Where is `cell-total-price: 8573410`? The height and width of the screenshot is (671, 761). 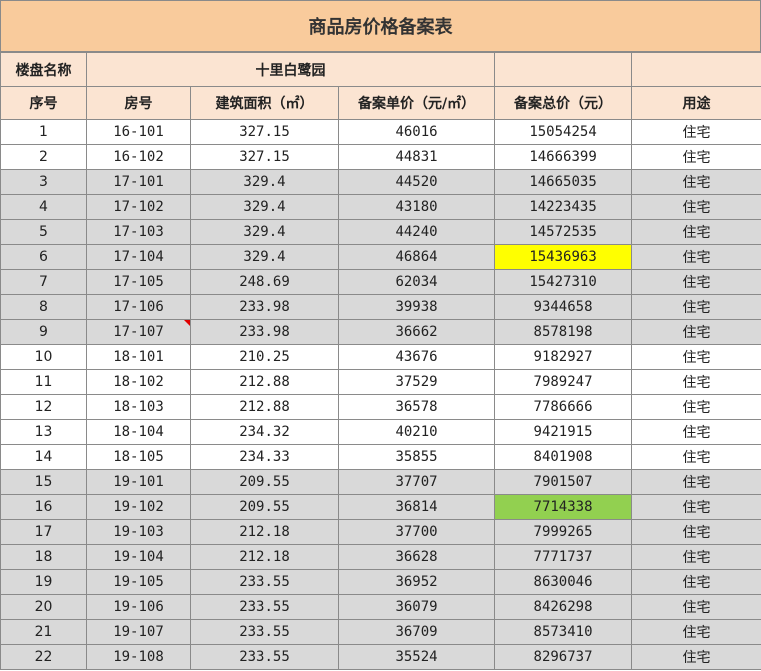
cell-total-price: 8573410 is located at coordinates (563, 632).